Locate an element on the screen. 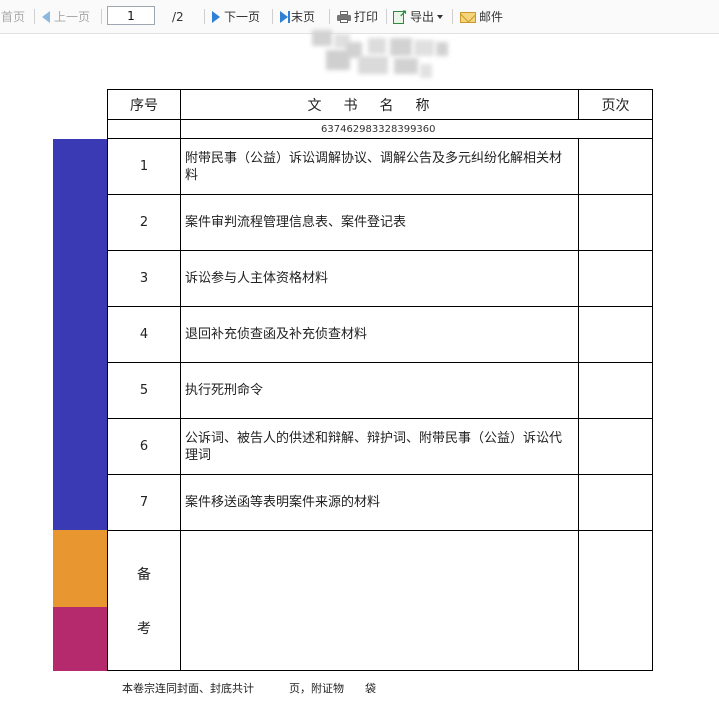 This screenshot has width=719, height=707. last-page-bar-icon is located at coordinates (289, 17).